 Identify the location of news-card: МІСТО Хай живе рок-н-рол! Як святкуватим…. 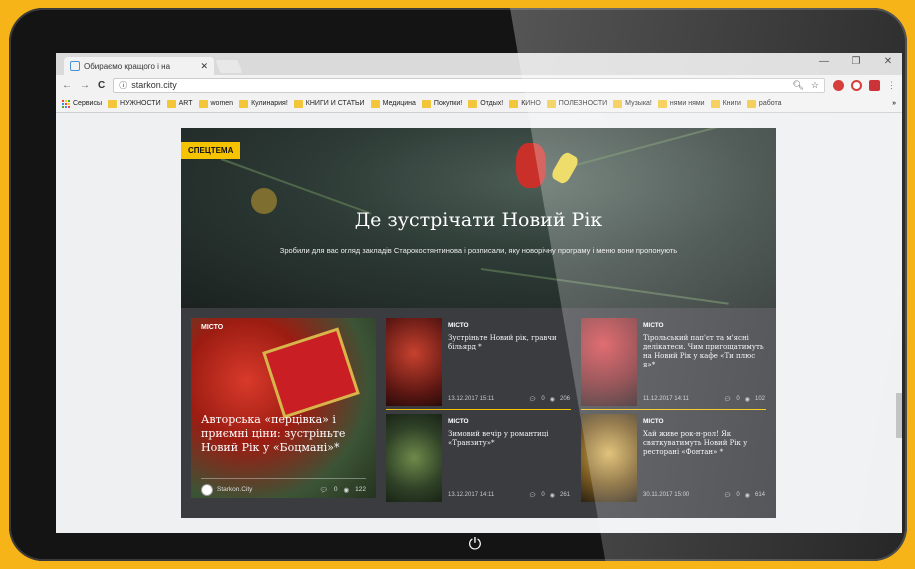
(673, 458).